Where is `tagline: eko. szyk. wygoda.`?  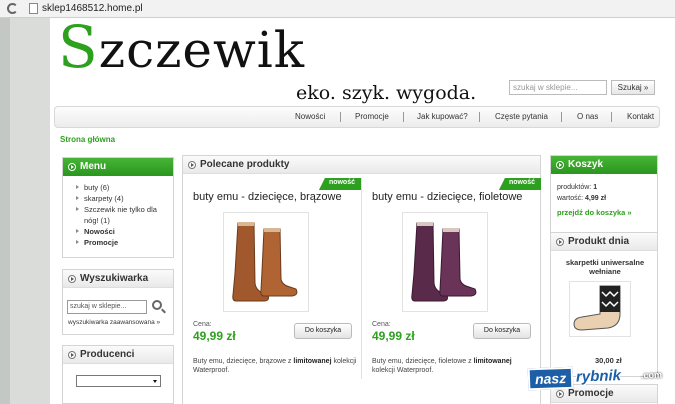
tagline: eko. szyk. wygoda. is located at coordinates (386, 93).